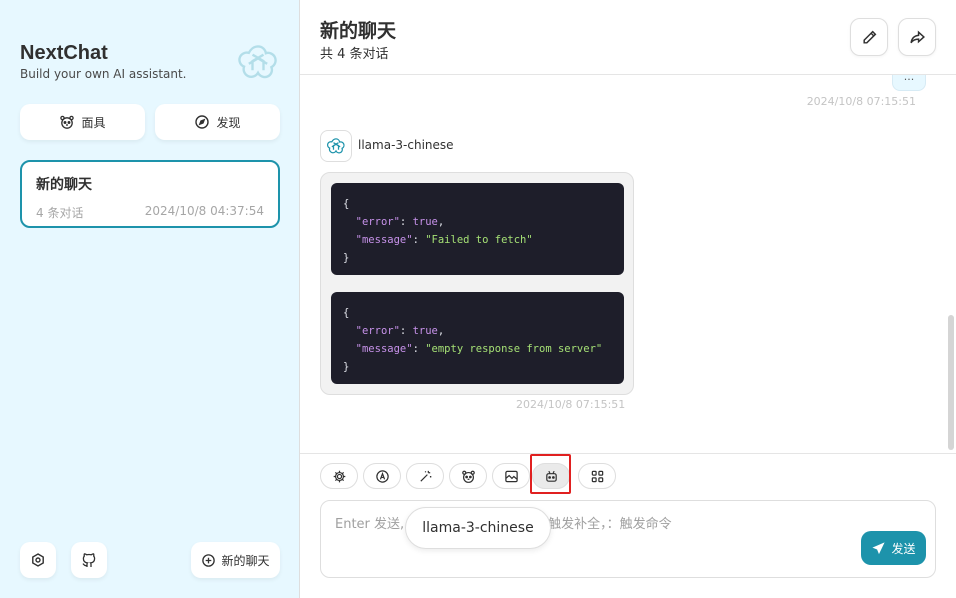 The height and width of the screenshot is (598, 956). Describe the element at coordinates (406, 145) in the screenshot. I see `bot-model-name: llama-3-chinese` at that location.